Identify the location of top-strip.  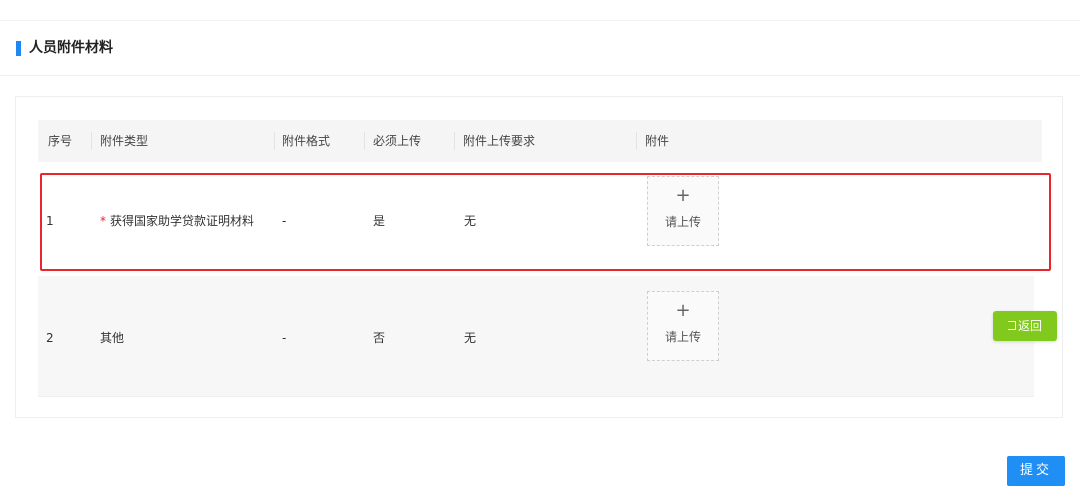
(540, 10).